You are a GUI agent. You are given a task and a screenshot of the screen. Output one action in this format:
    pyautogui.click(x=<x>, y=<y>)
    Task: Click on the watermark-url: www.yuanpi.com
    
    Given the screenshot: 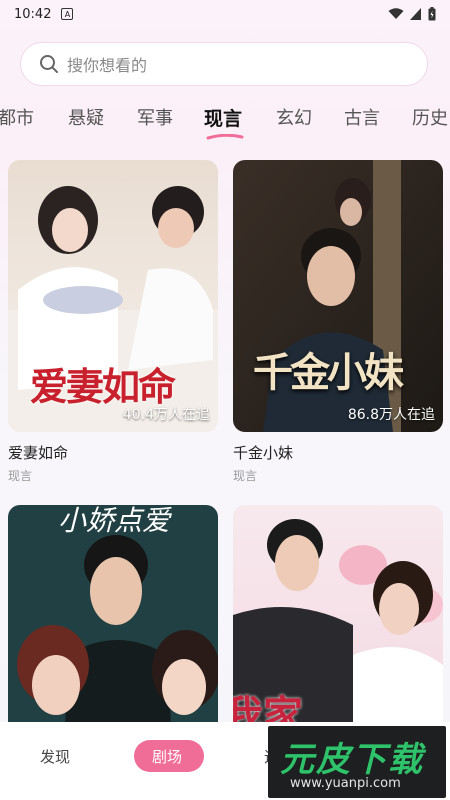 What is the action you would take?
    pyautogui.click(x=345, y=783)
    